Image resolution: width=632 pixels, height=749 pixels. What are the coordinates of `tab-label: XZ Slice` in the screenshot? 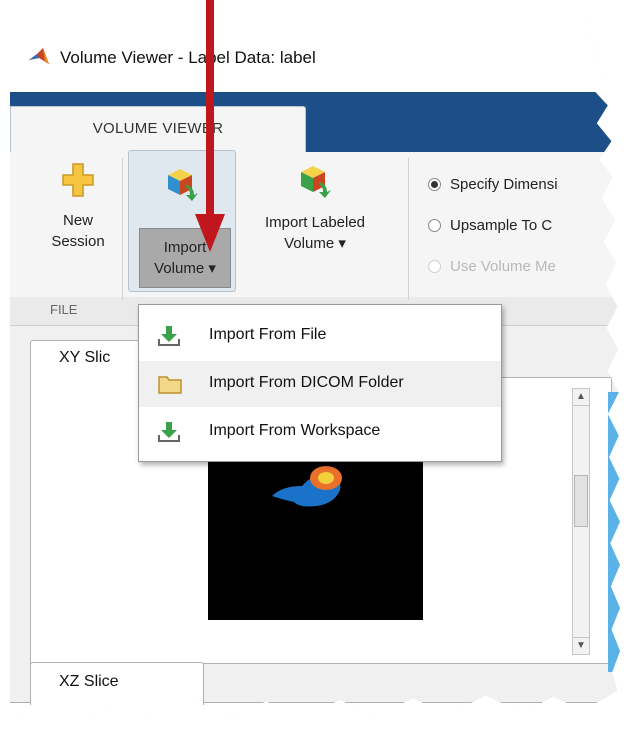 It's located at (89, 681).